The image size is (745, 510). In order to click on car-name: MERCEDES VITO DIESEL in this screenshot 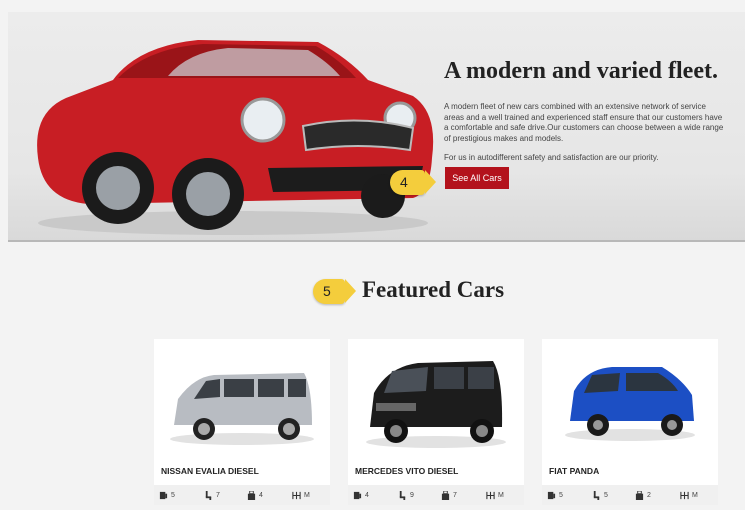, I will do `click(407, 471)`.